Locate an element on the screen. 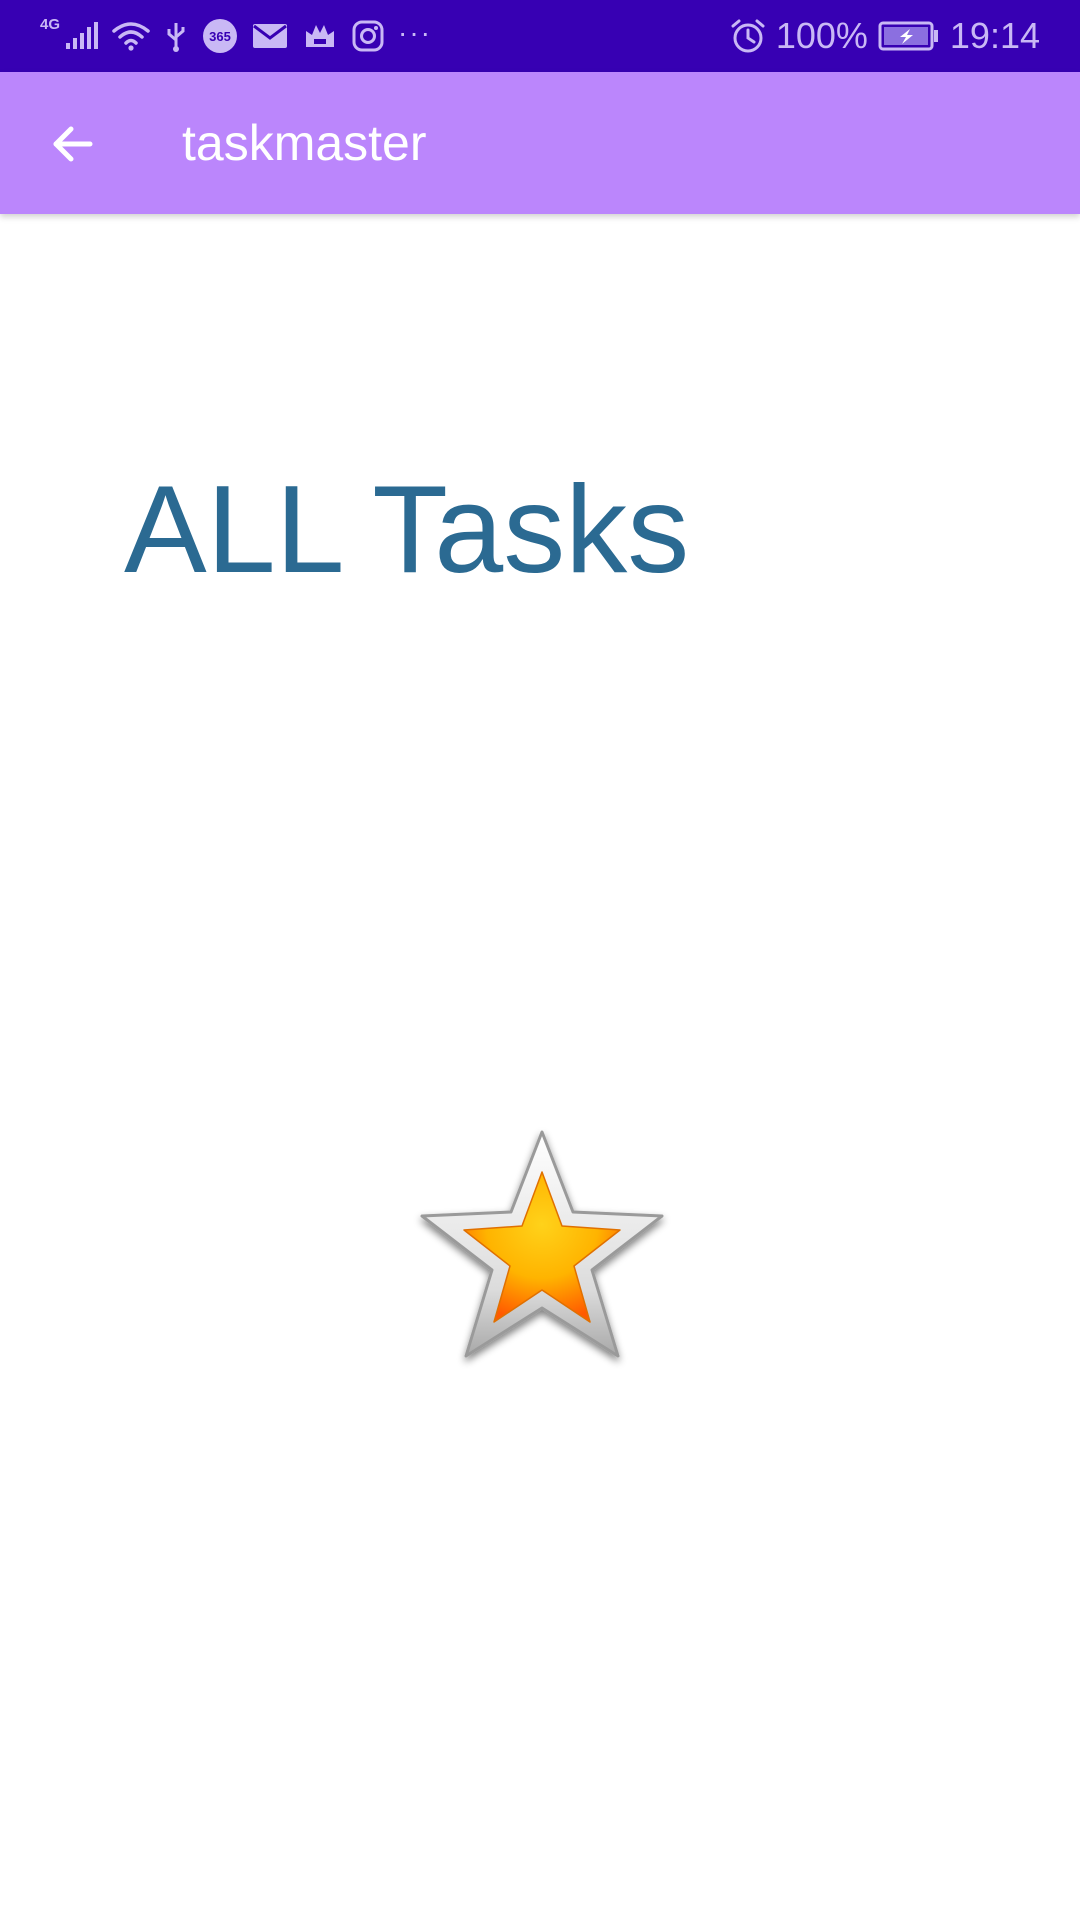 This screenshot has width=1080, height=1920. usb-icon is located at coordinates (176, 37).